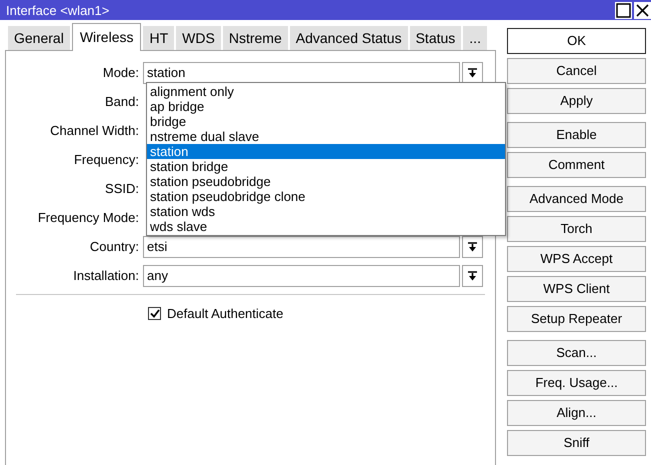 The height and width of the screenshot is (465, 651). What do you see at coordinates (158, 38) in the screenshot?
I see `tab: HT` at bounding box center [158, 38].